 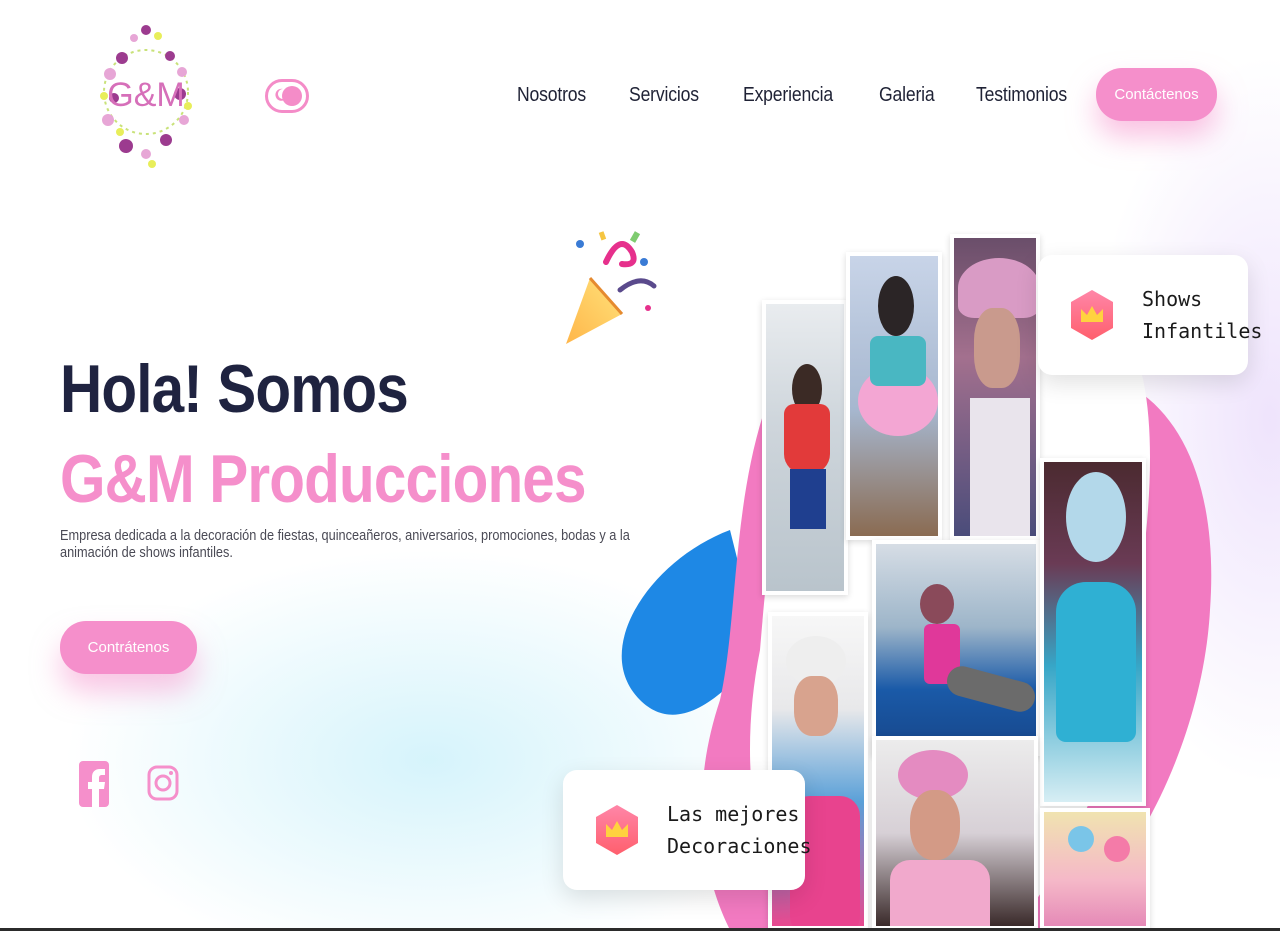 I want to click on shows-label: Shows Infantiles, so click(x=1202, y=315).